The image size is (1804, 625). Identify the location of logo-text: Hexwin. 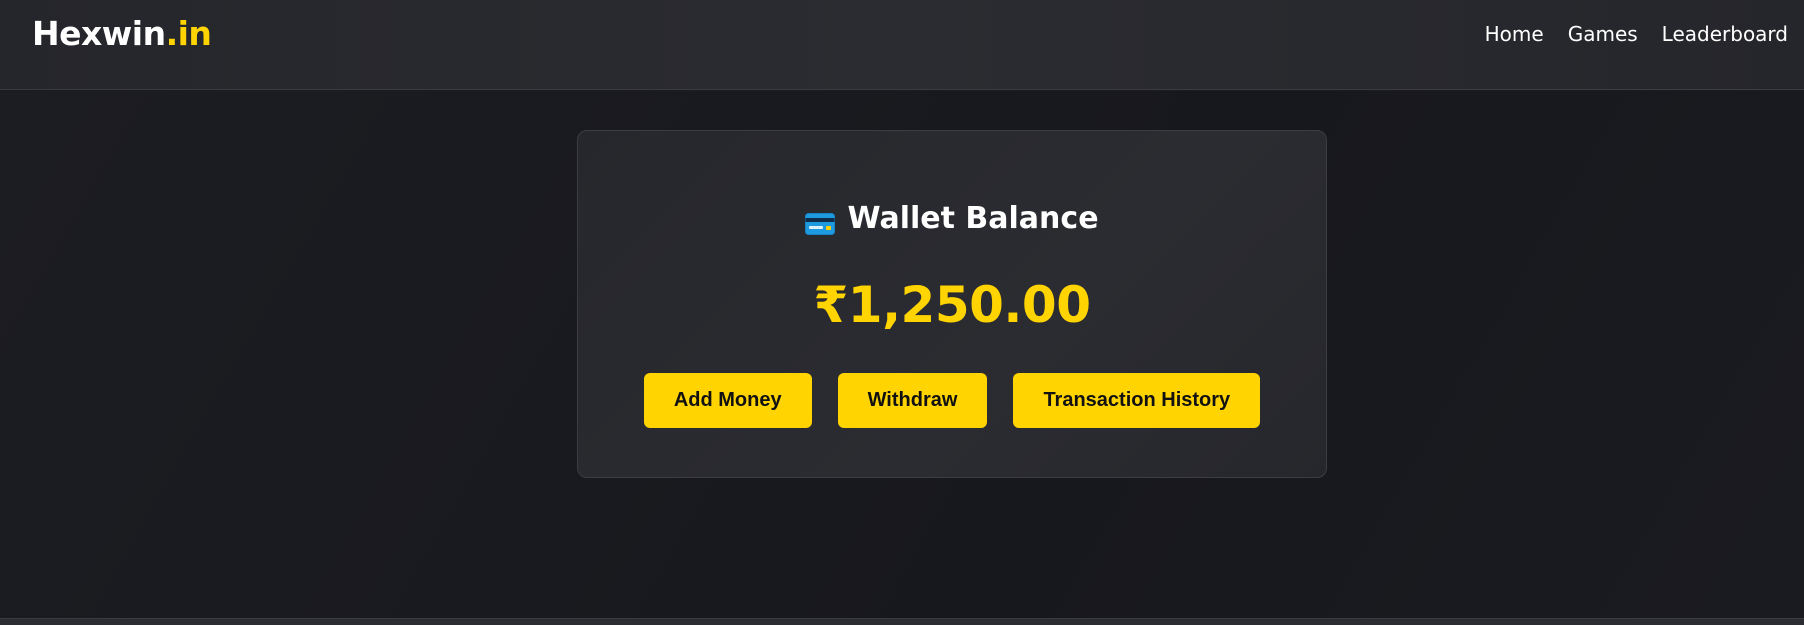
(99, 33).